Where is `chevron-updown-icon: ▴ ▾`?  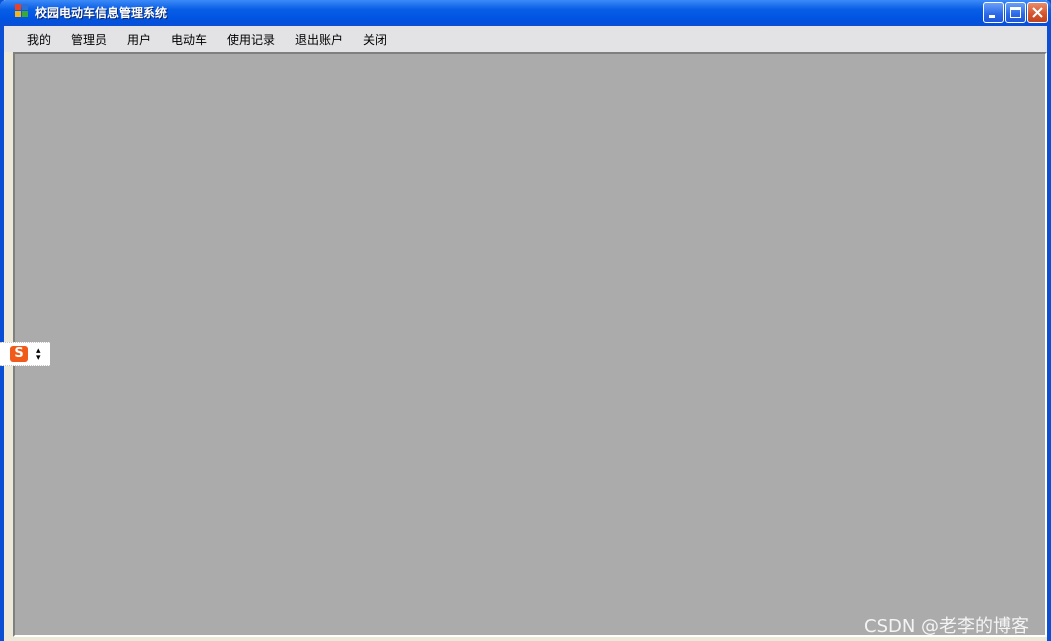 chevron-updown-icon: ▴ ▾ is located at coordinates (38, 355).